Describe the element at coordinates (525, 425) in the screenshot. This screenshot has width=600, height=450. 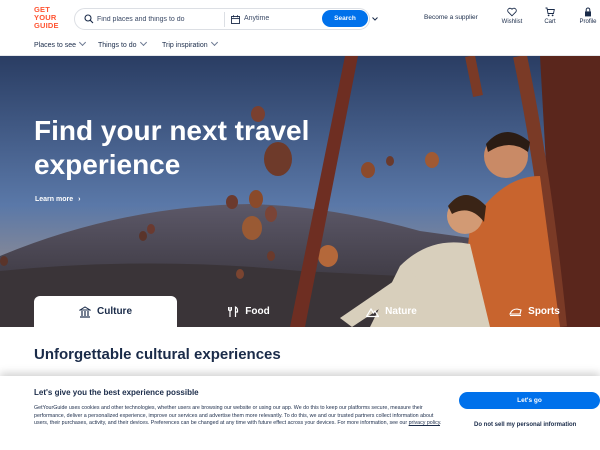
I see `do-not-sell-link: Do not sell my personal information` at that location.